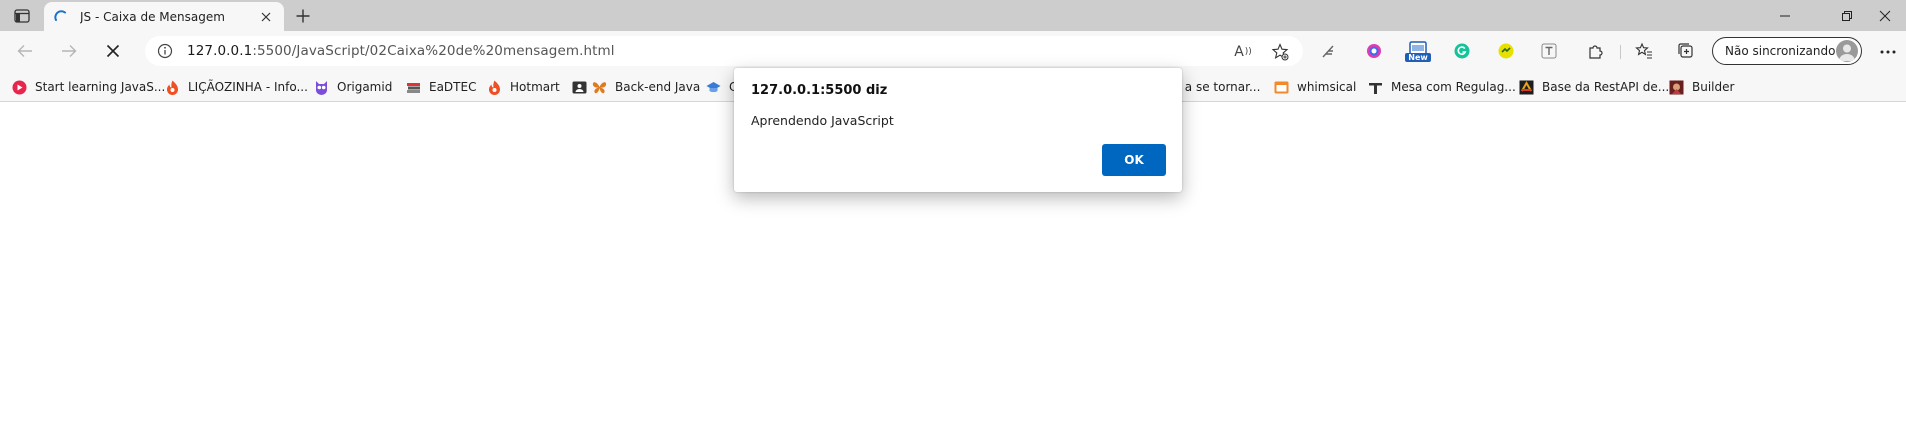  What do you see at coordinates (1281, 87) in the screenshot?
I see `whimsical-icon` at bounding box center [1281, 87].